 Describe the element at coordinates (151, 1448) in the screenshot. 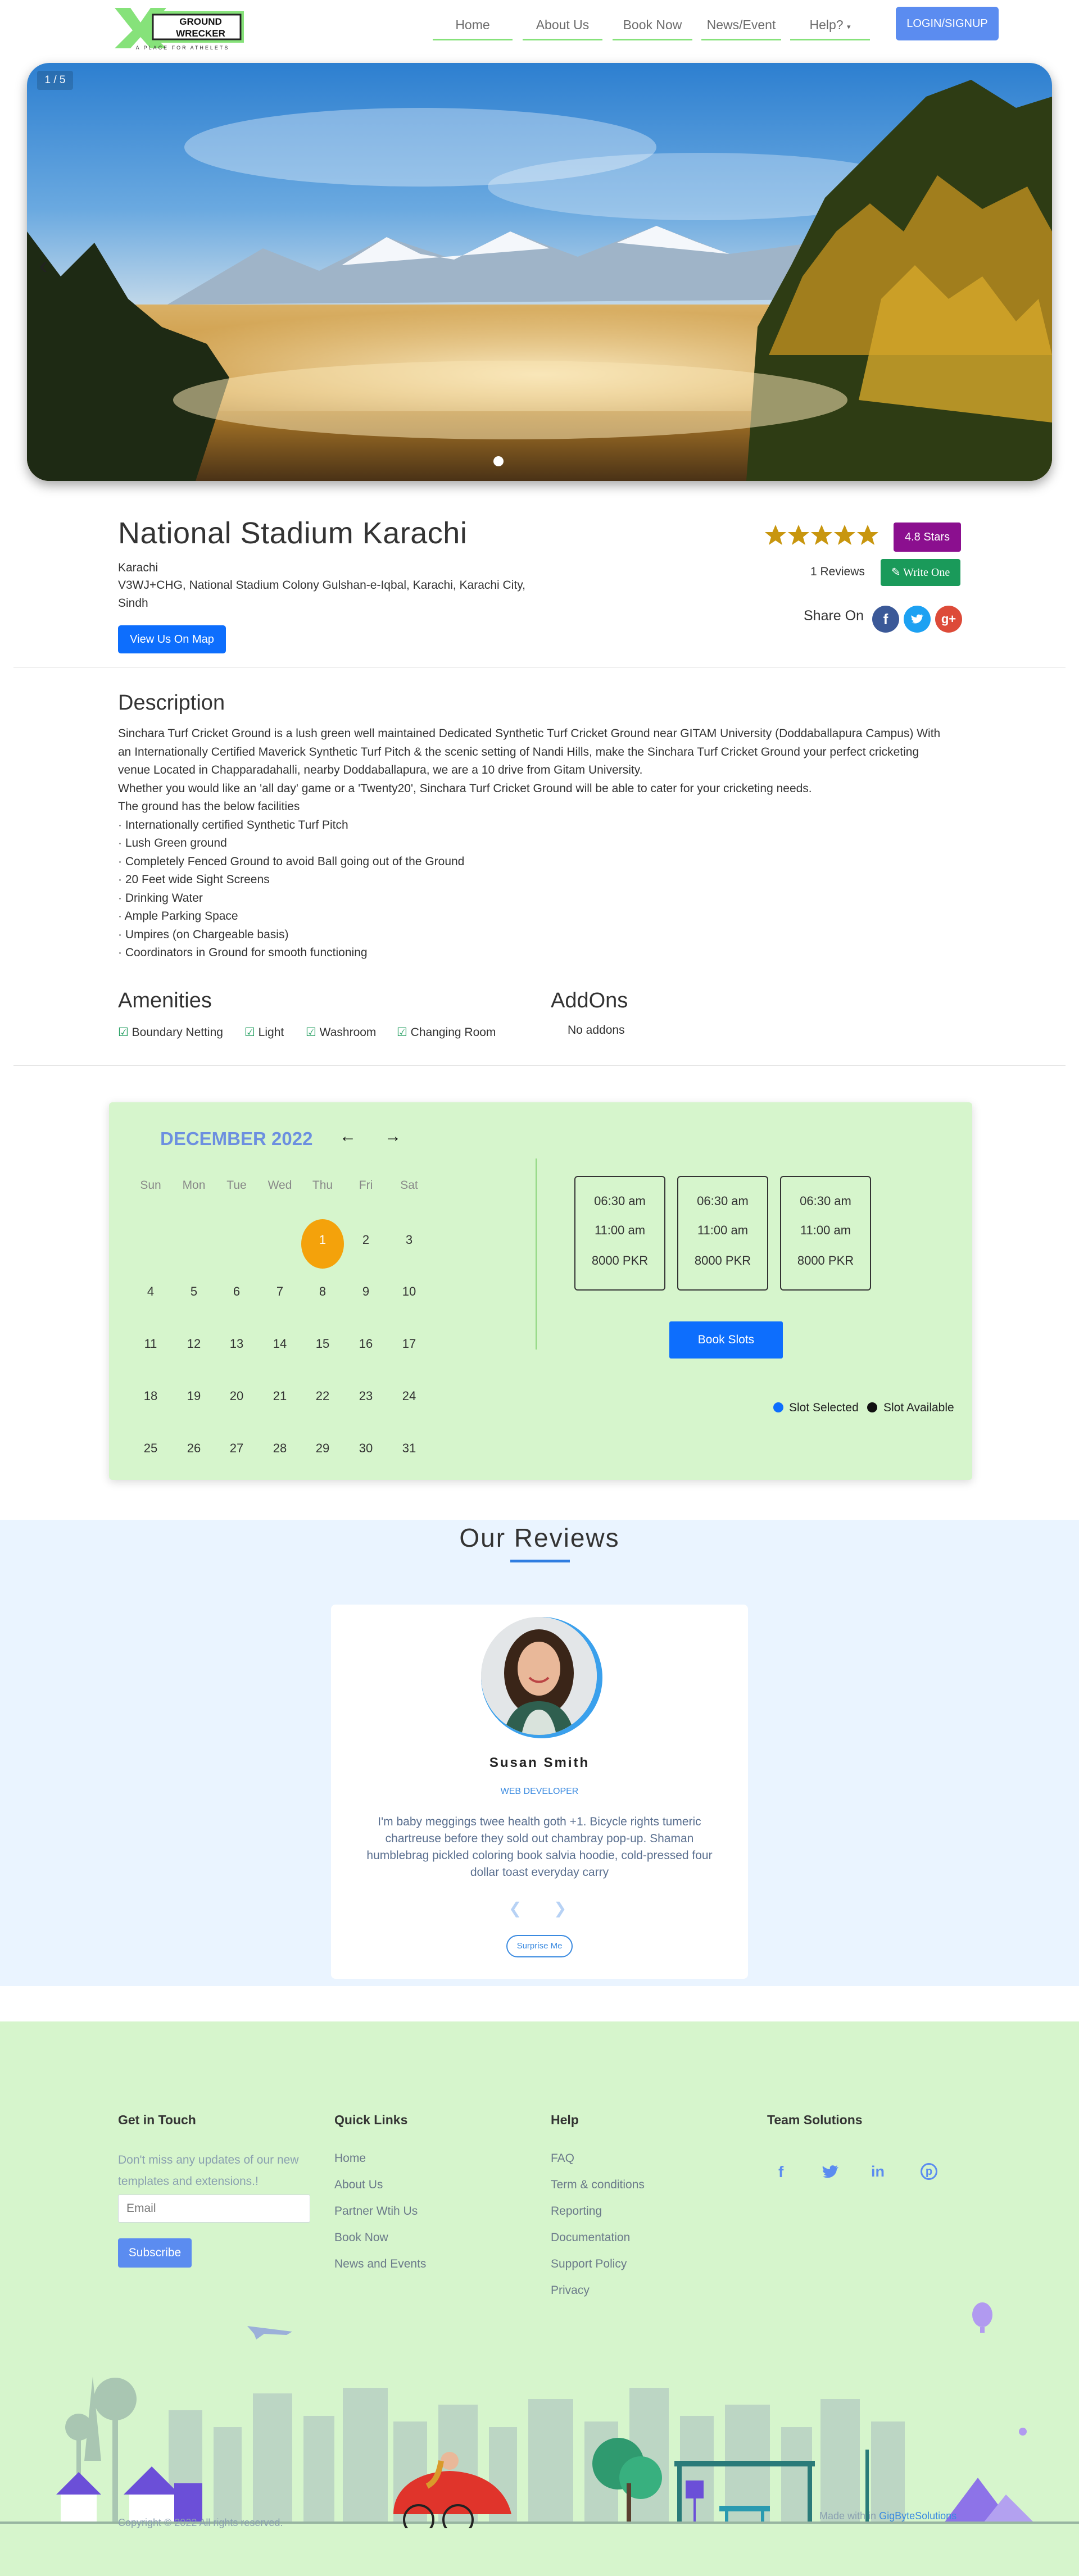

I see `calendar-day: 25` at that location.